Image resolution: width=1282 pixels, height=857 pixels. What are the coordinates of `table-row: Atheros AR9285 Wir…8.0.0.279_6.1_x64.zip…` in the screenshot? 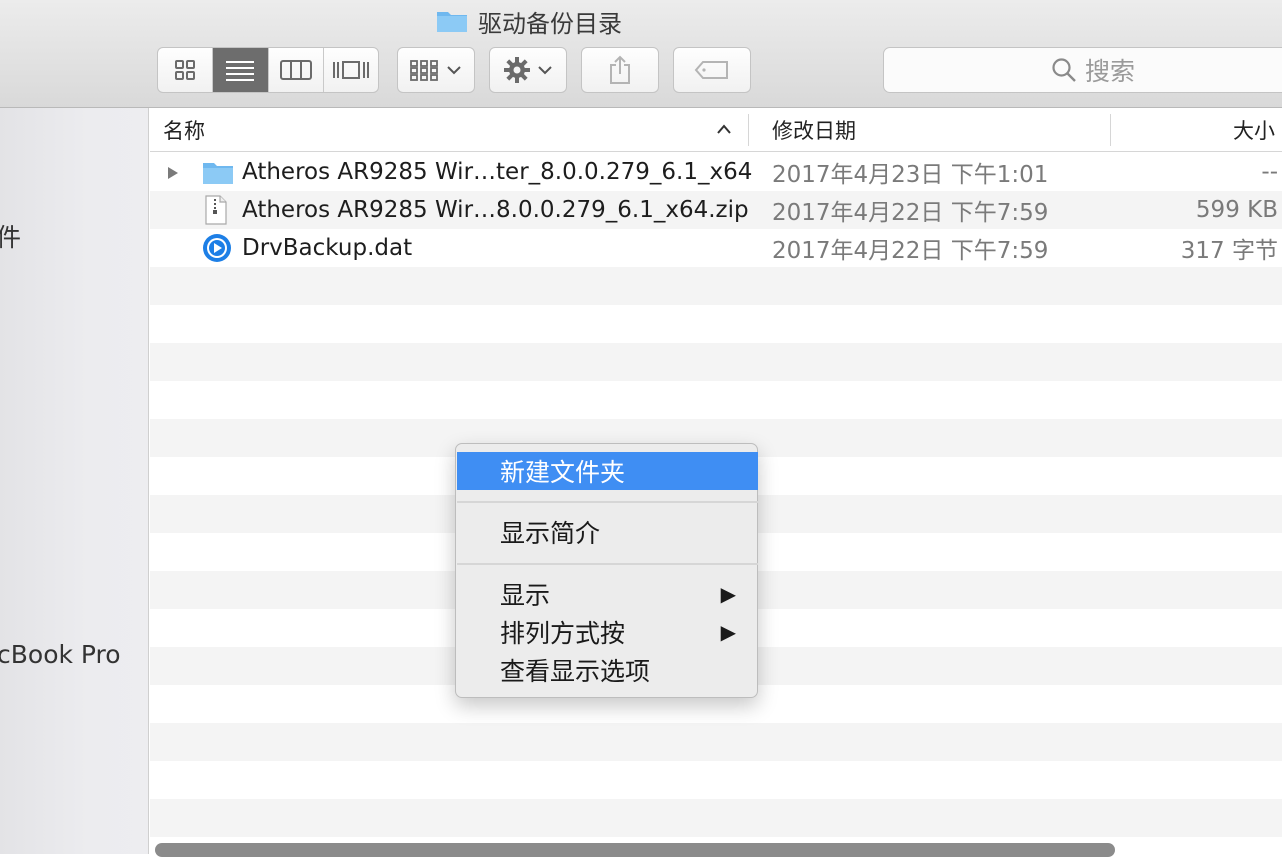 It's located at (716, 210).